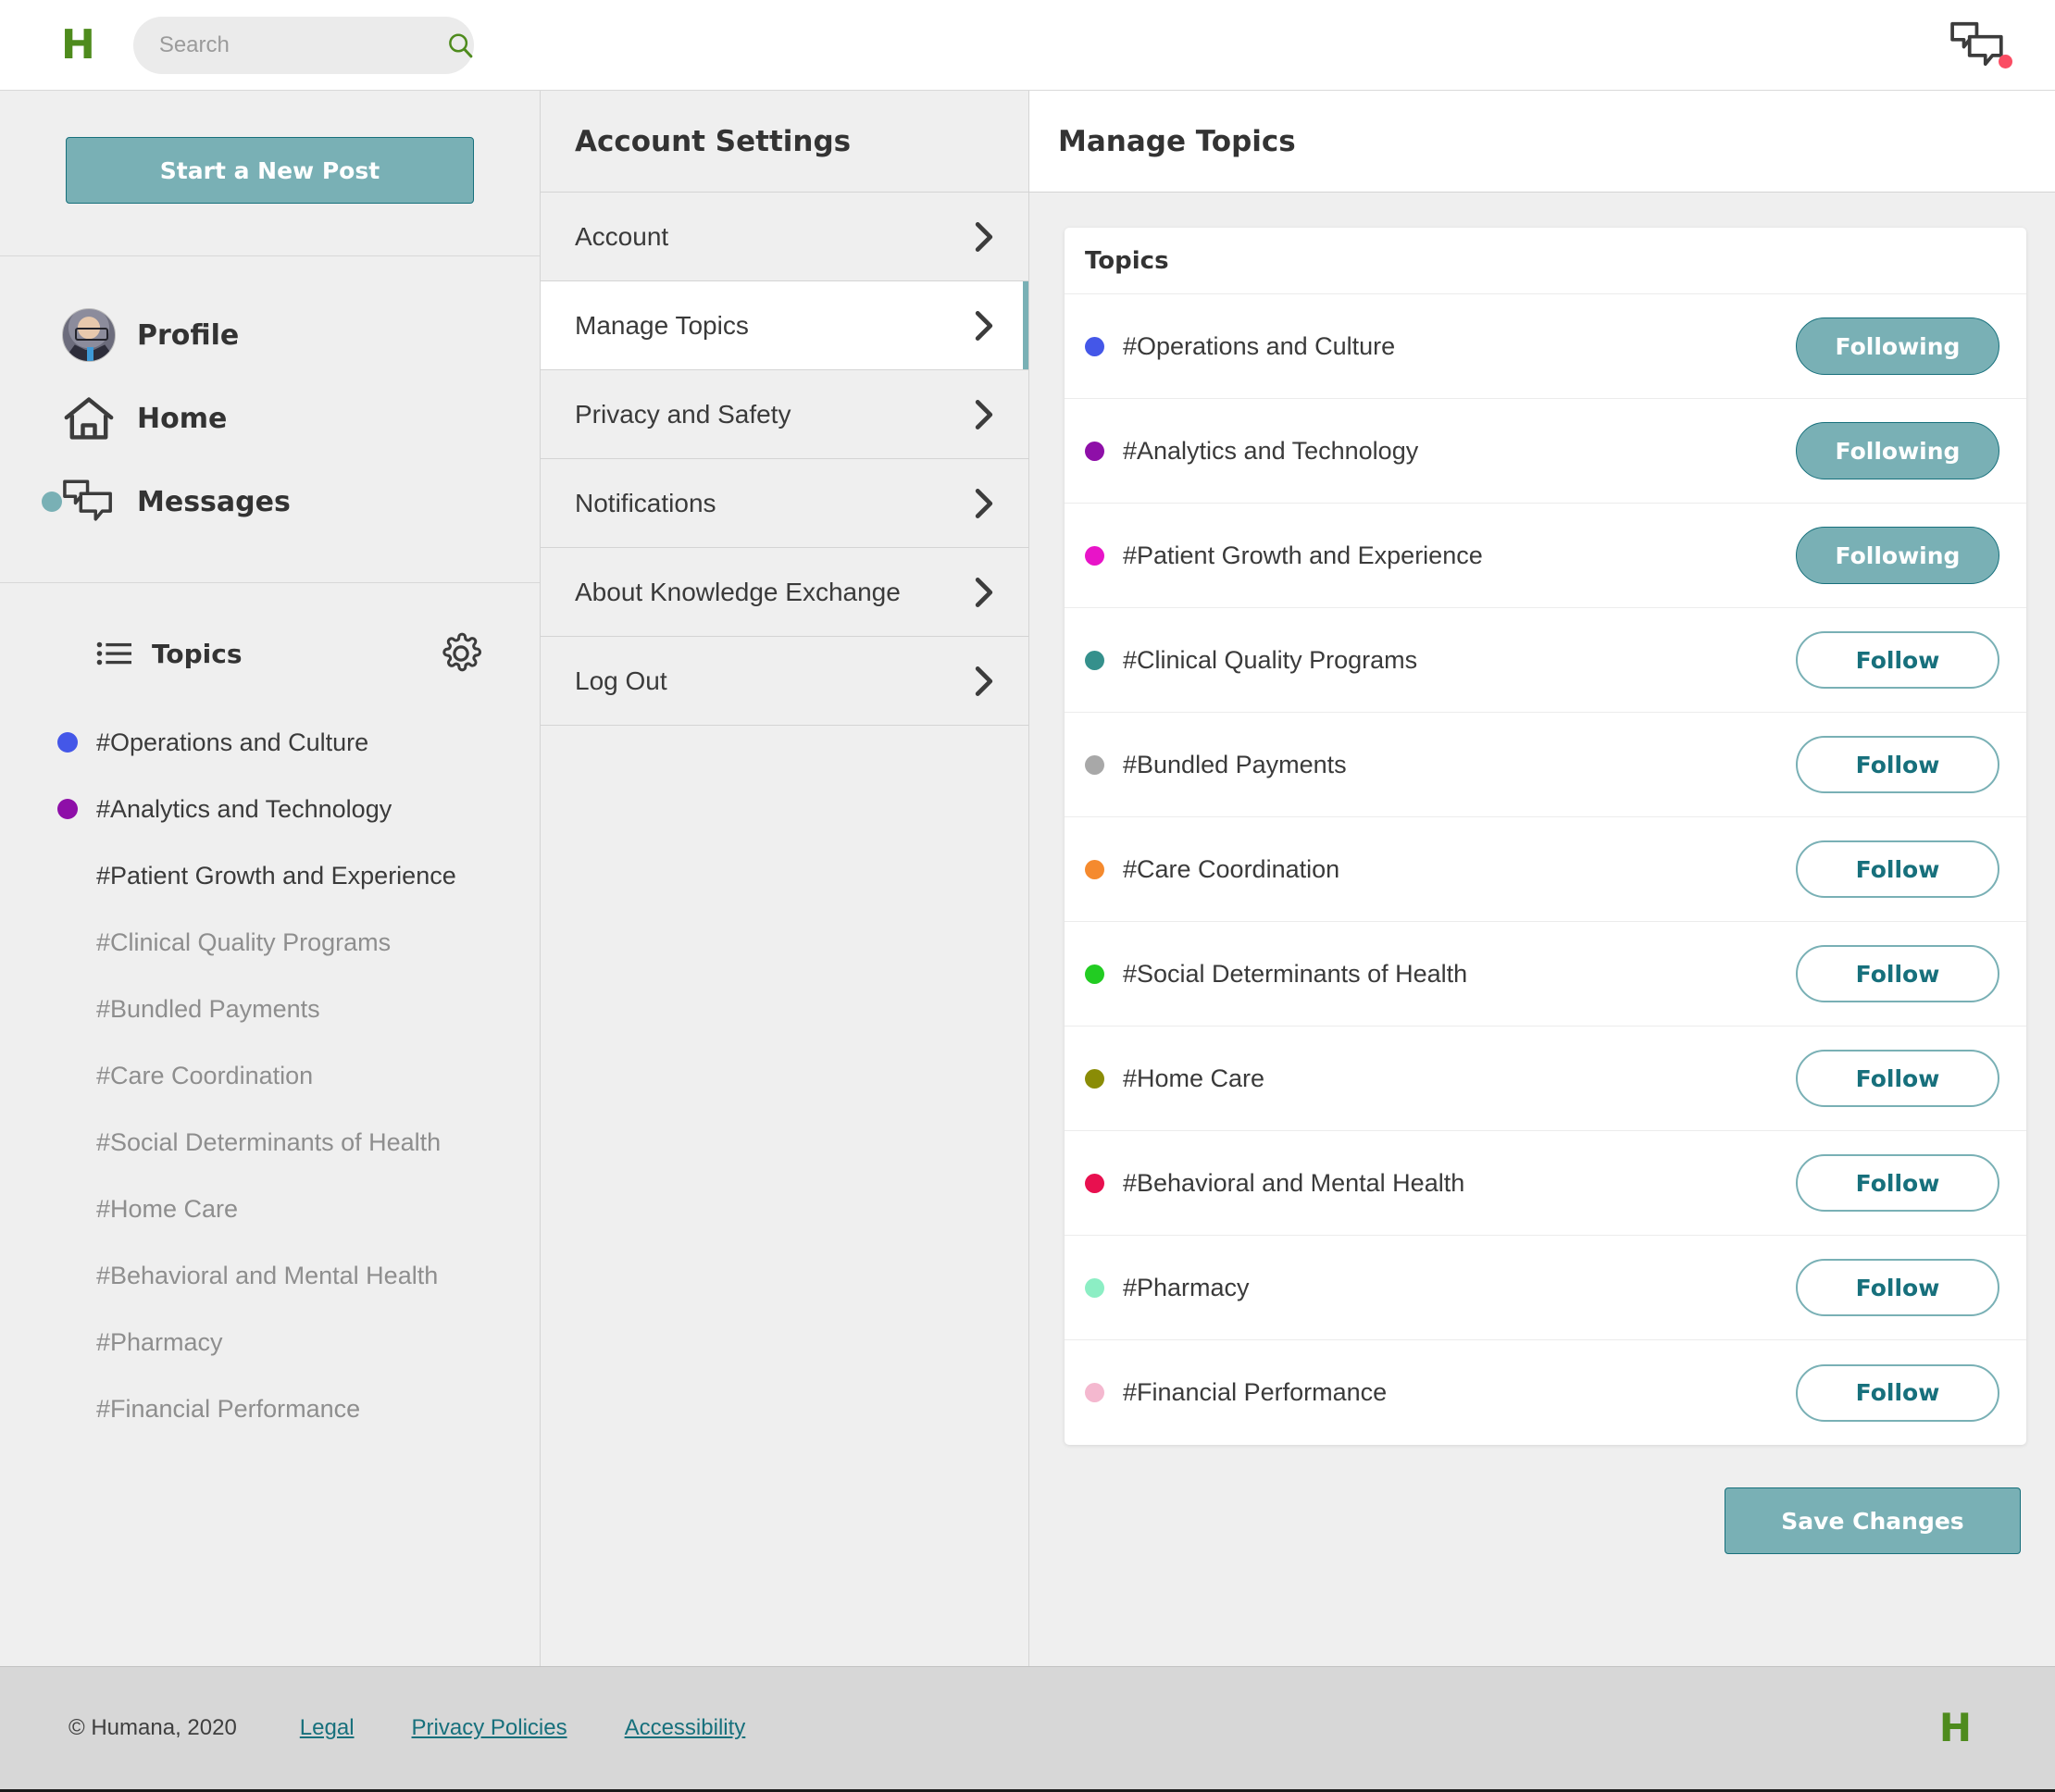 Image resolution: width=2055 pixels, height=1792 pixels. Describe the element at coordinates (1271, 450) in the screenshot. I see `topic-label: #Analytics and Technology` at that location.